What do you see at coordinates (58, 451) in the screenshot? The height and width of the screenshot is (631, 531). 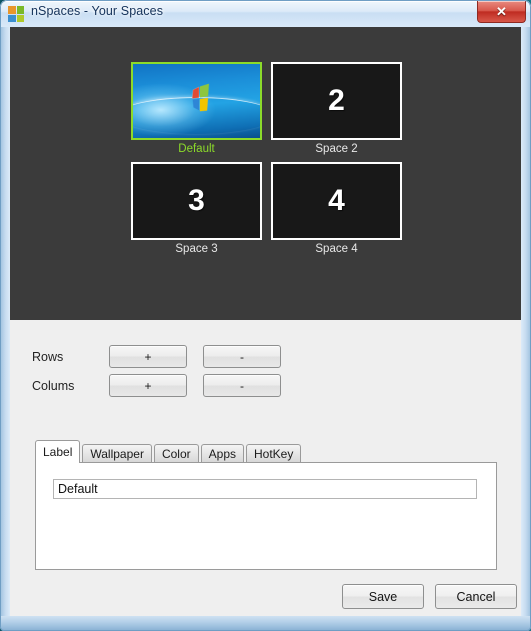 I see `tab-label: Label` at bounding box center [58, 451].